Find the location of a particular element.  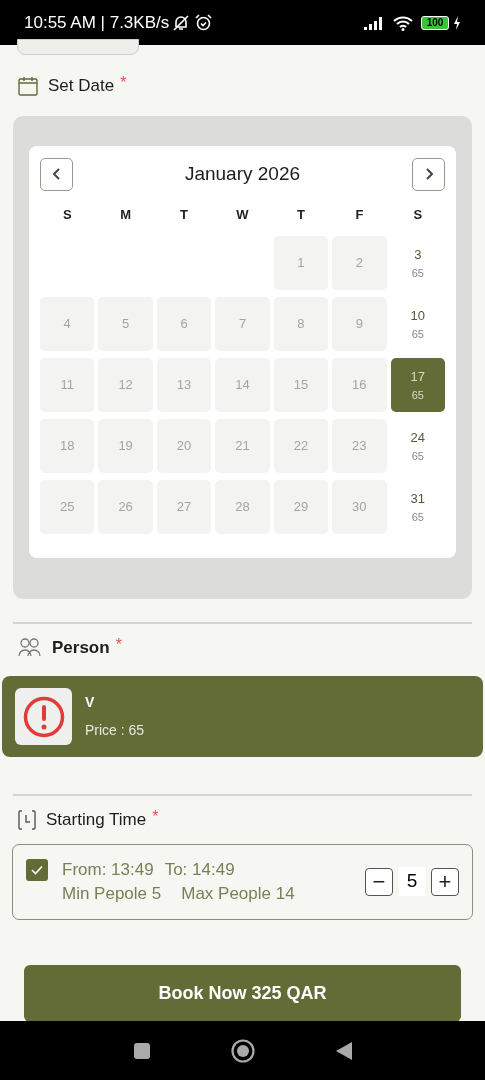

day-number: 31 is located at coordinates (417, 499).